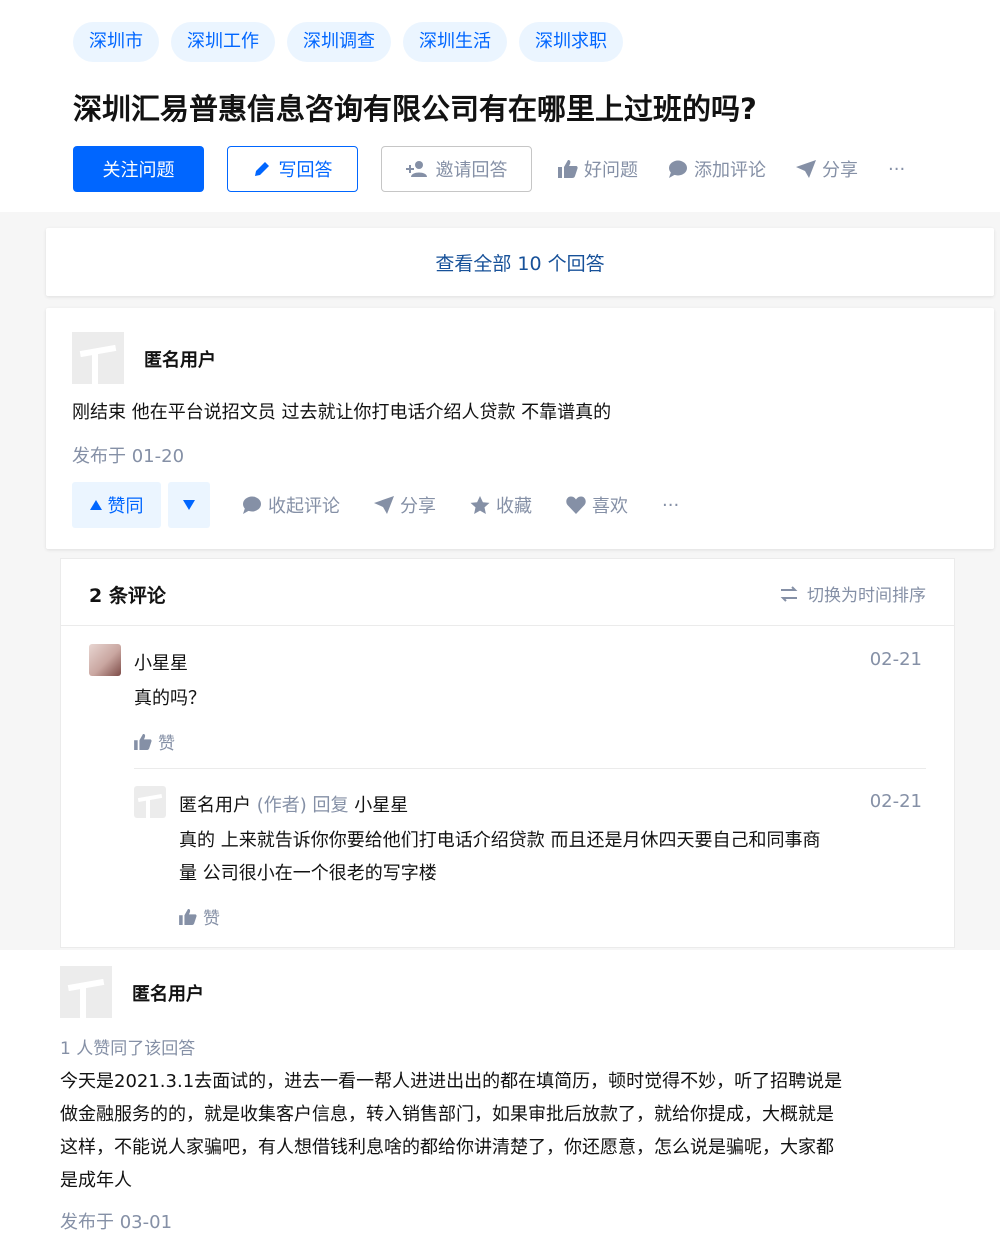 The image size is (1000, 1257). What do you see at coordinates (500, 840) in the screenshot?
I see `comment-text-line: 真的 上来就告诉你你要给他们打电话介绍贷款 而且还是月休四天要自己和同事商` at bounding box center [500, 840].